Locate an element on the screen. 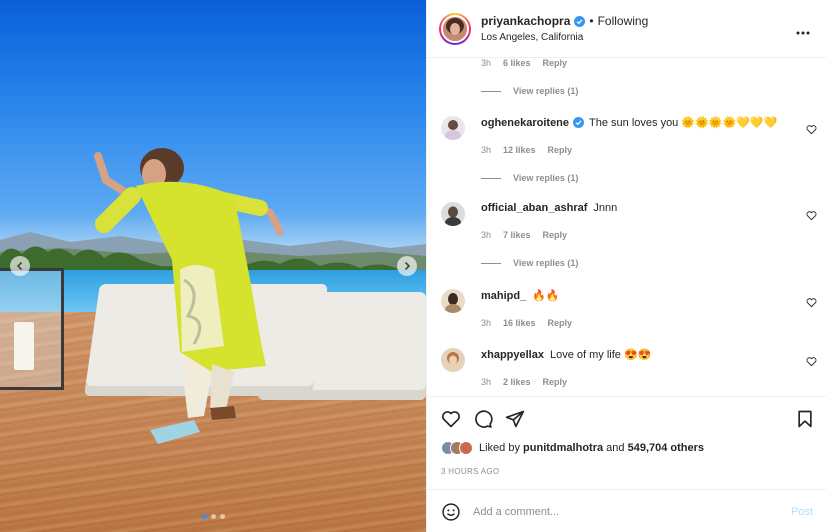 The height and width of the screenshot is (532, 826). comment-likes: 7 likes is located at coordinates (517, 235).